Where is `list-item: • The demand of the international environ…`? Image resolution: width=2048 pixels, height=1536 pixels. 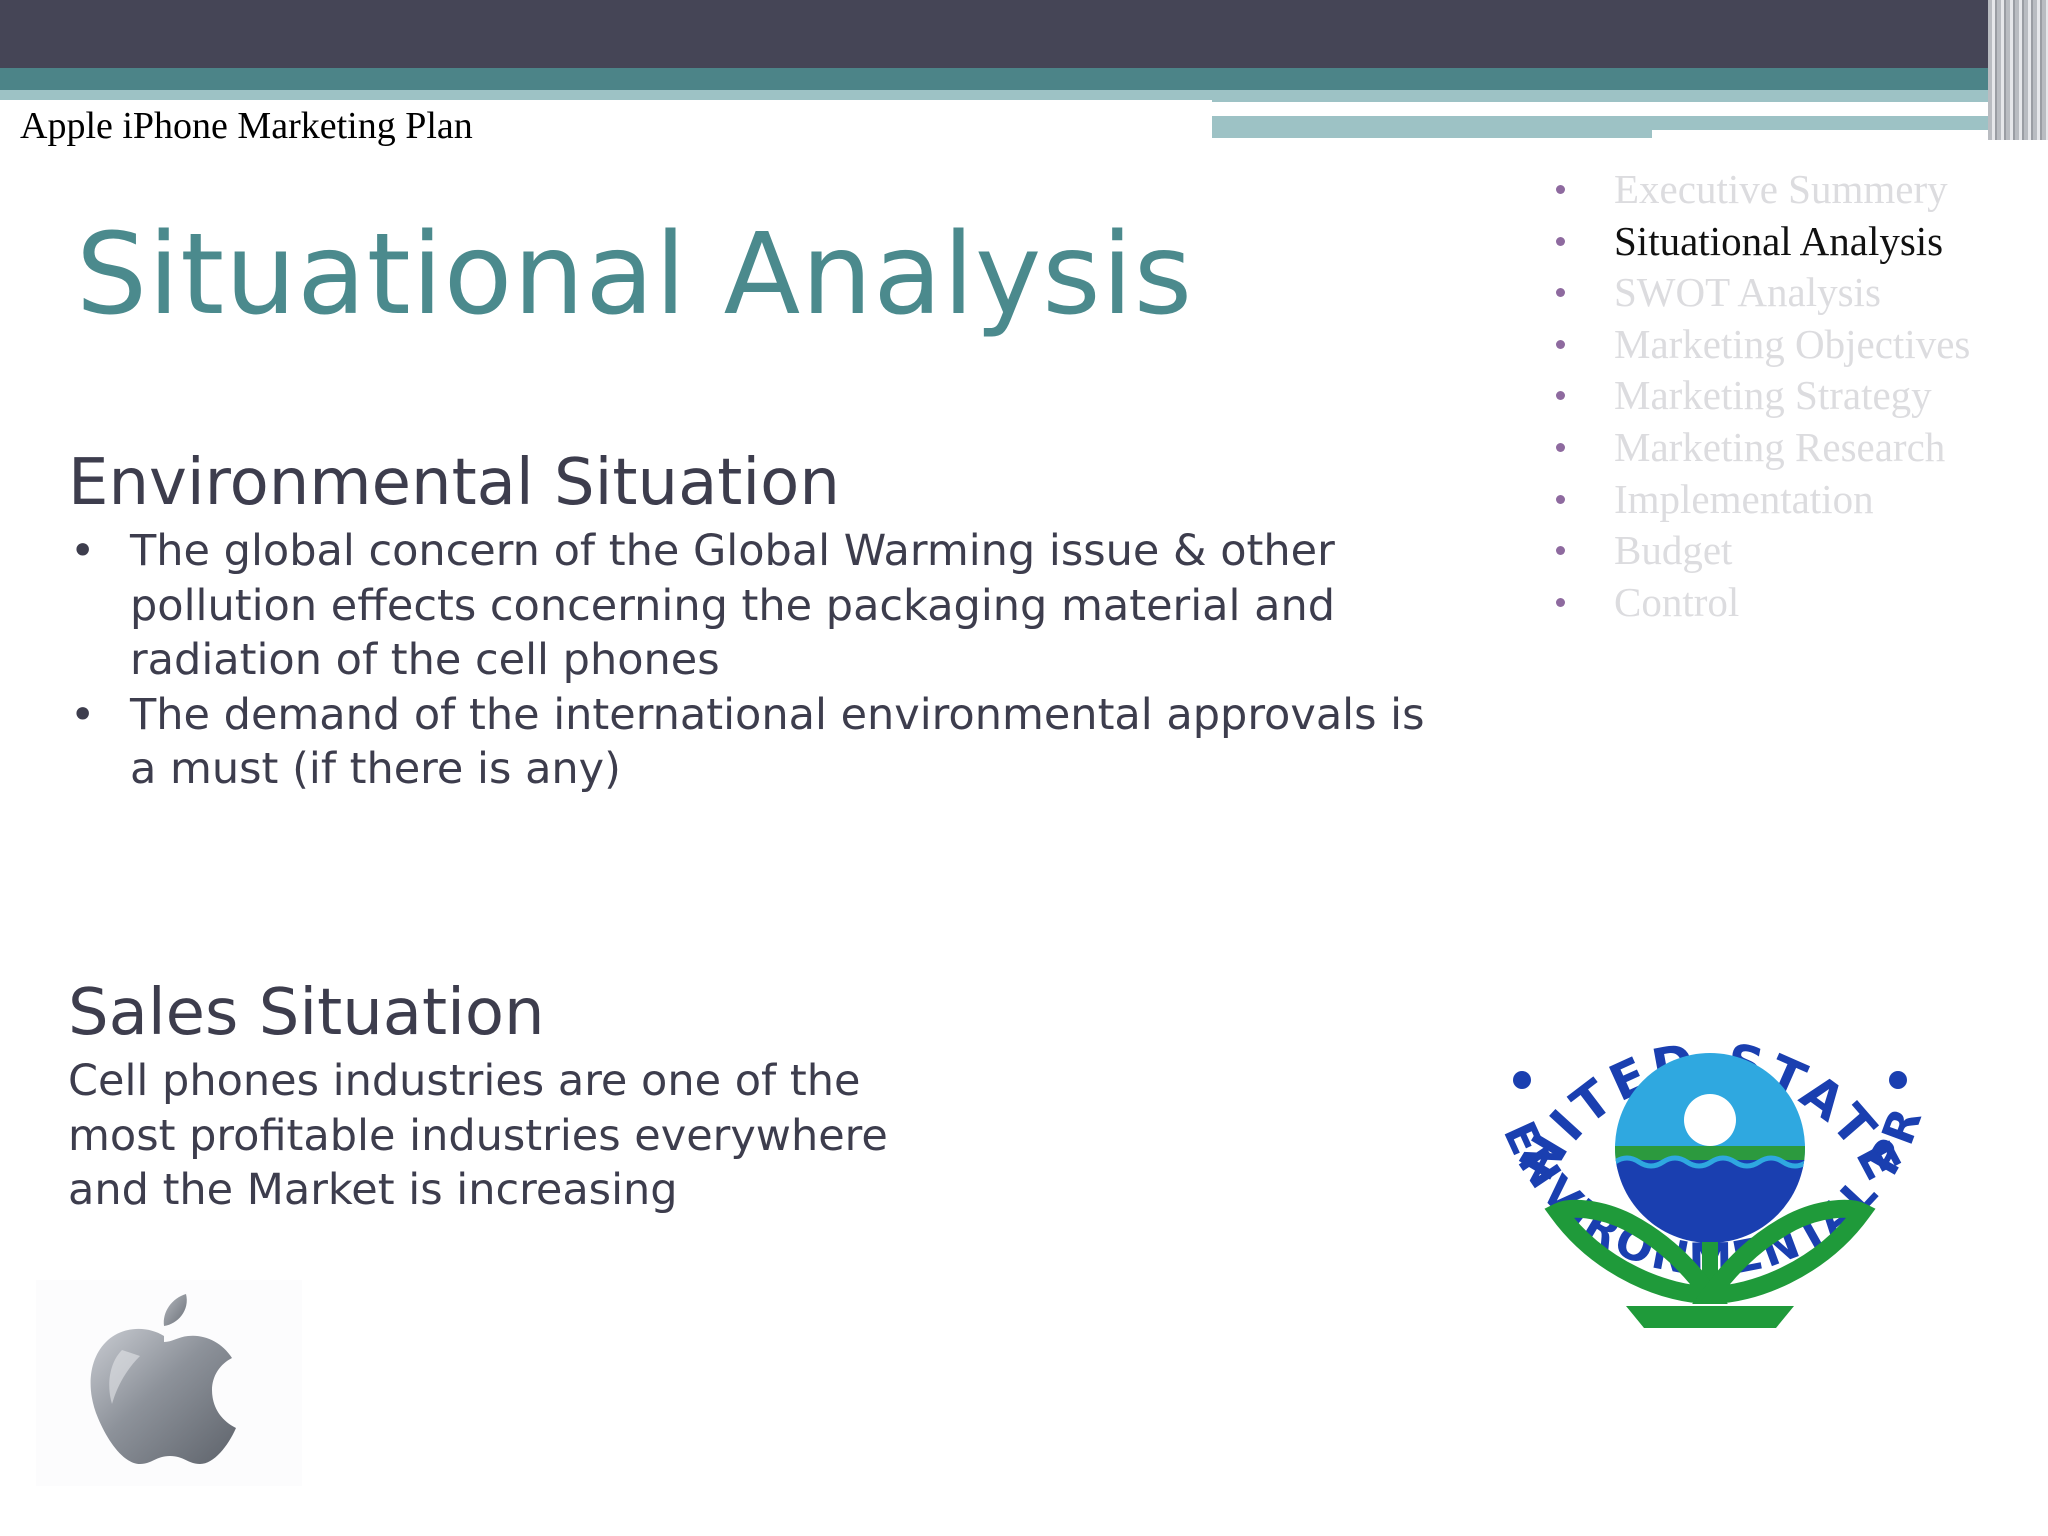
list-item: • The demand of the international environ… is located at coordinates (758, 742).